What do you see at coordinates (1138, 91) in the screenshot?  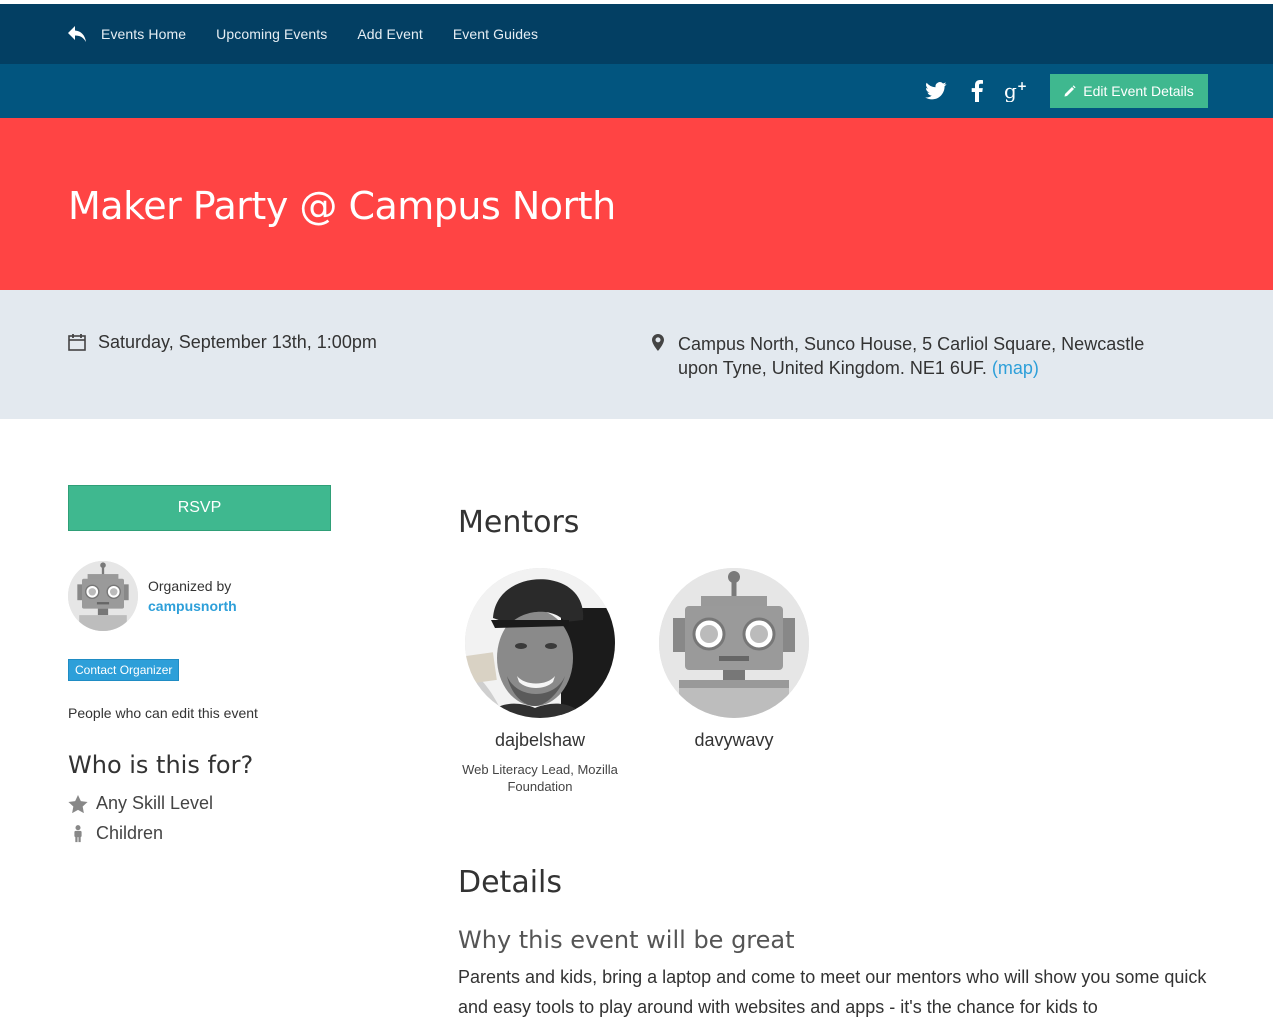 I see `edit-event-details-label: Edit Event Details` at bounding box center [1138, 91].